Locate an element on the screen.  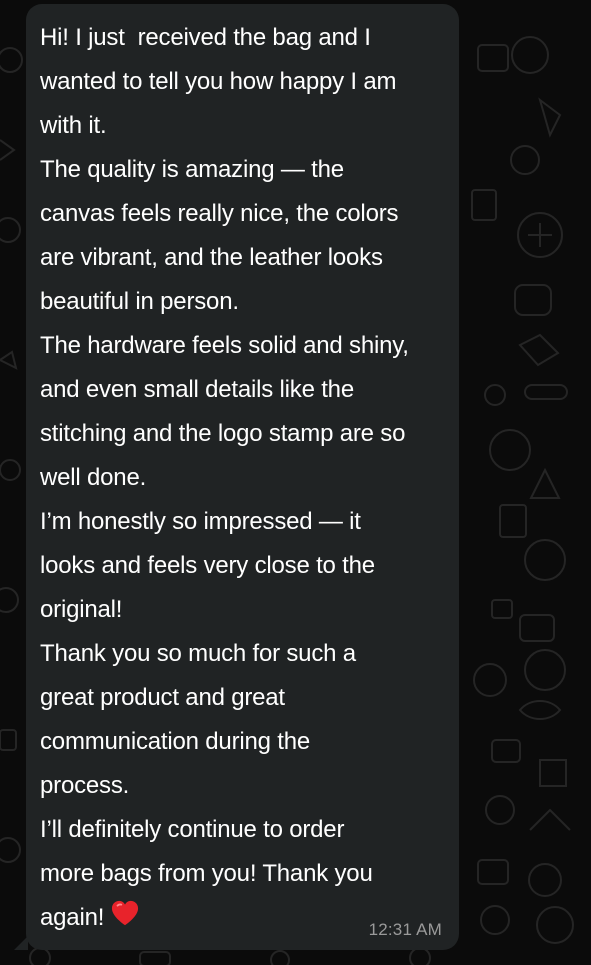
message-line: process. is located at coordinates (85, 785).